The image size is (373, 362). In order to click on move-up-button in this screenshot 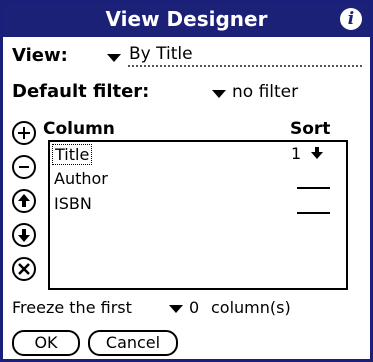, I will do `click(24, 201)`.